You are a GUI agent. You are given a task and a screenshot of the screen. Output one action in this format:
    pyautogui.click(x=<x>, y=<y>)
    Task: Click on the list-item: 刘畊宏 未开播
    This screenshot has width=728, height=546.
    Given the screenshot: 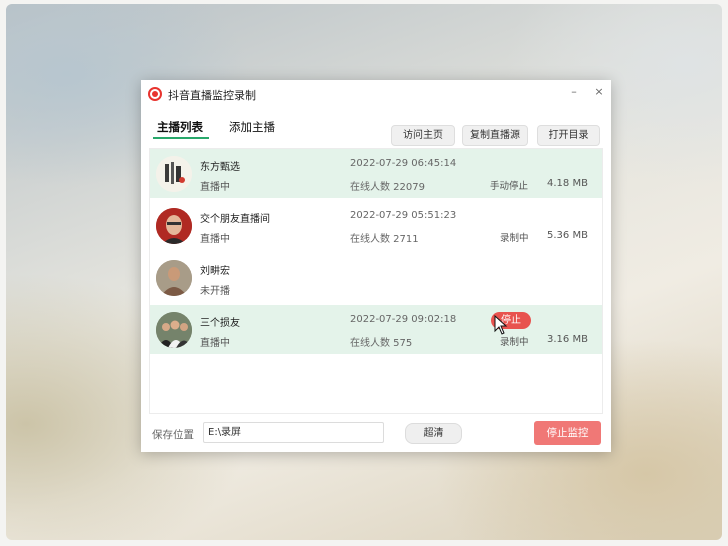 What is the action you would take?
    pyautogui.click(x=376, y=277)
    